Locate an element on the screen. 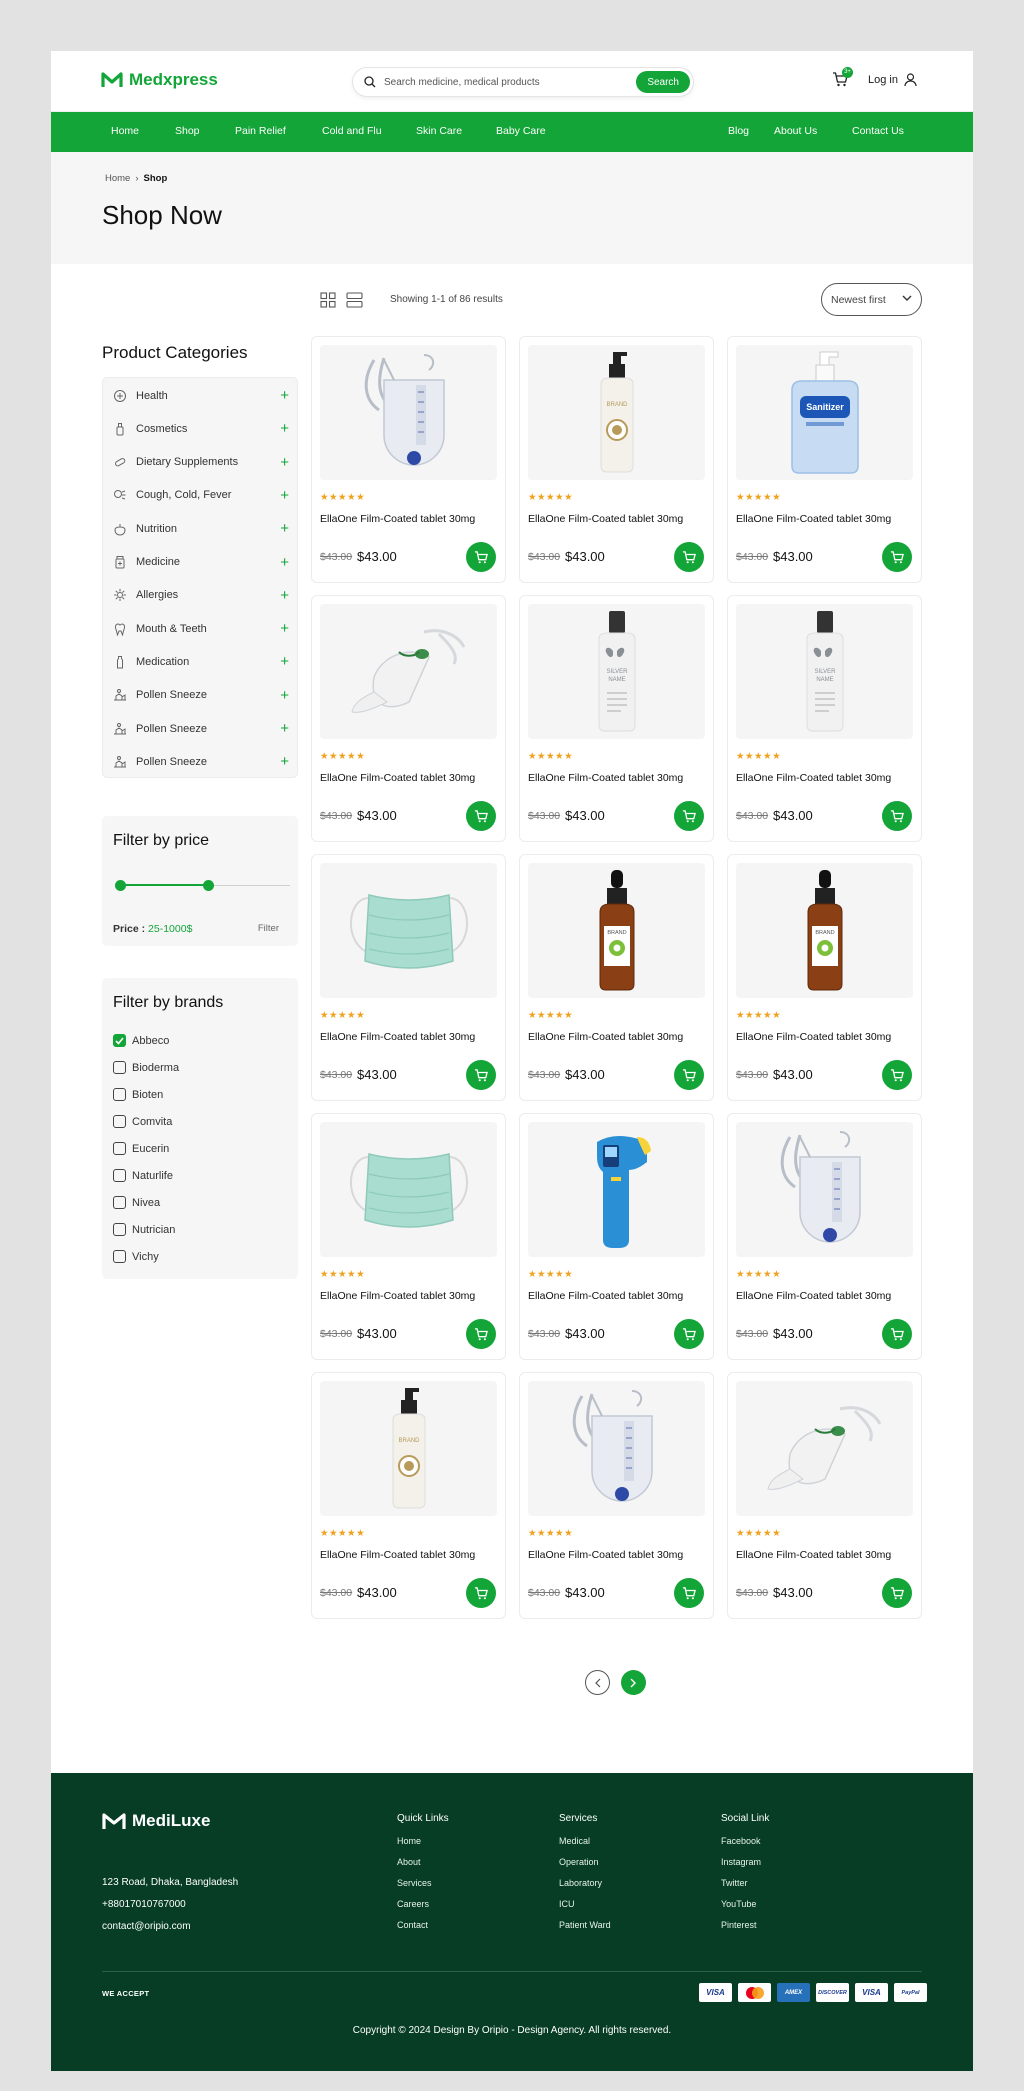 Image resolution: width=1024 pixels, height=2091 pixels. footer-link: Services is located at coordinates (423, 1883).